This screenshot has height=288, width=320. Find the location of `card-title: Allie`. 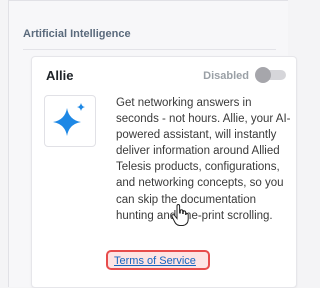

card-title: Allie is located at coordinates (60, 75).